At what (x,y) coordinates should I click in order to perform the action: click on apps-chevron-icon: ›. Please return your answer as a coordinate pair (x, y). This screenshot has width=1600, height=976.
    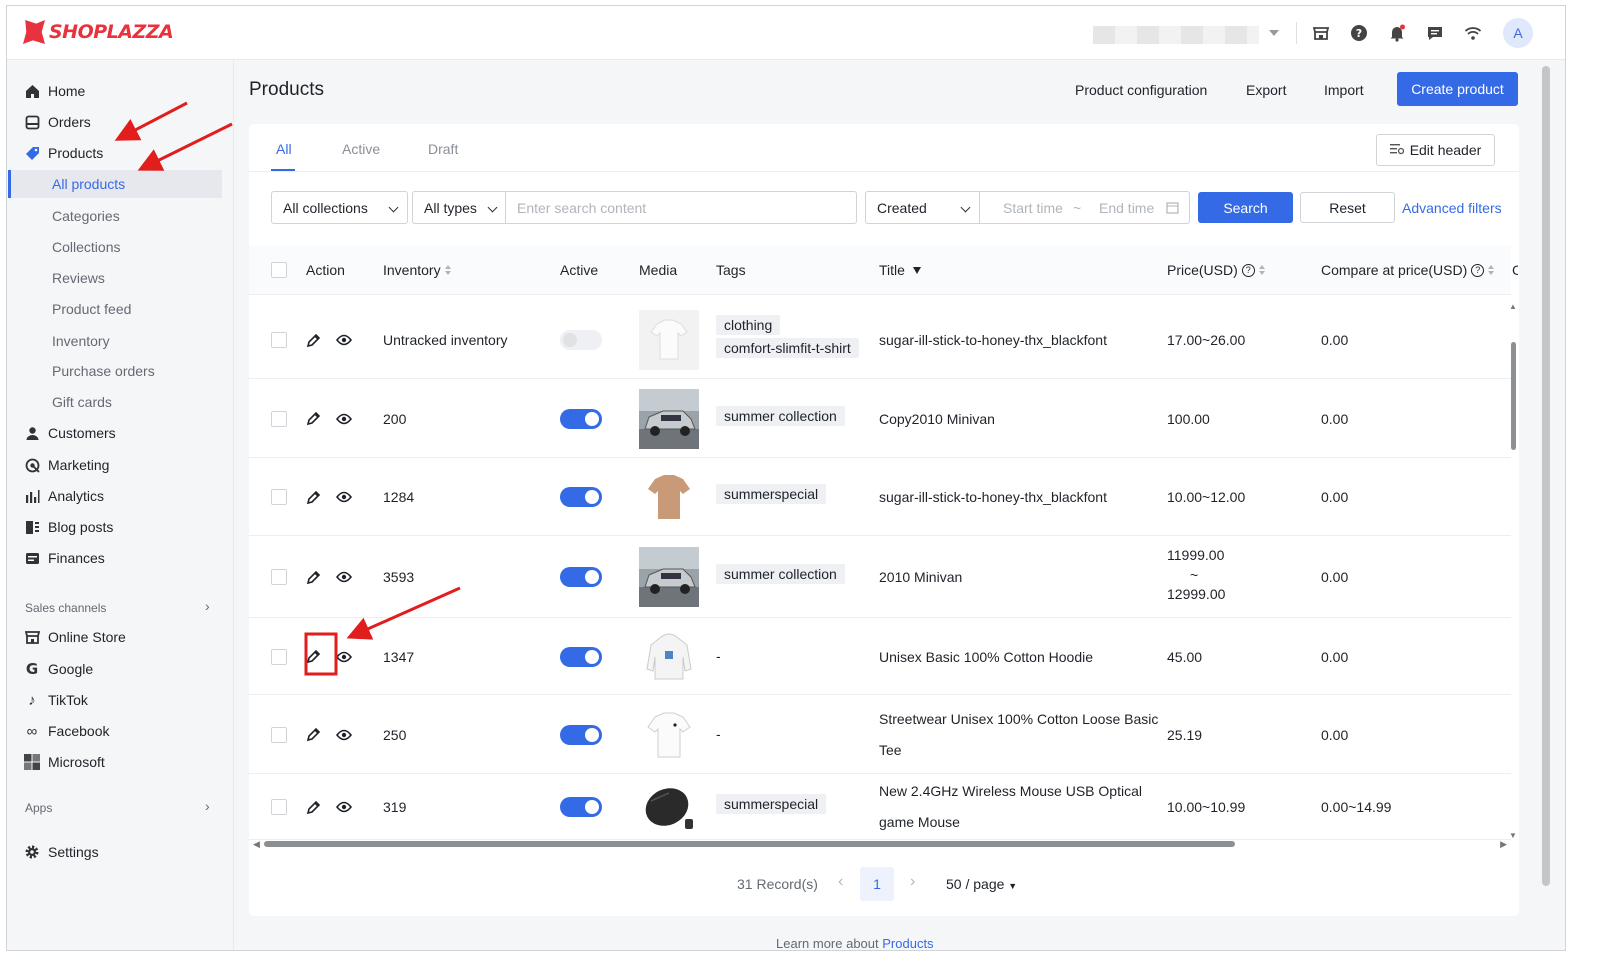
    Looking at the image, I should click on (207, 806).